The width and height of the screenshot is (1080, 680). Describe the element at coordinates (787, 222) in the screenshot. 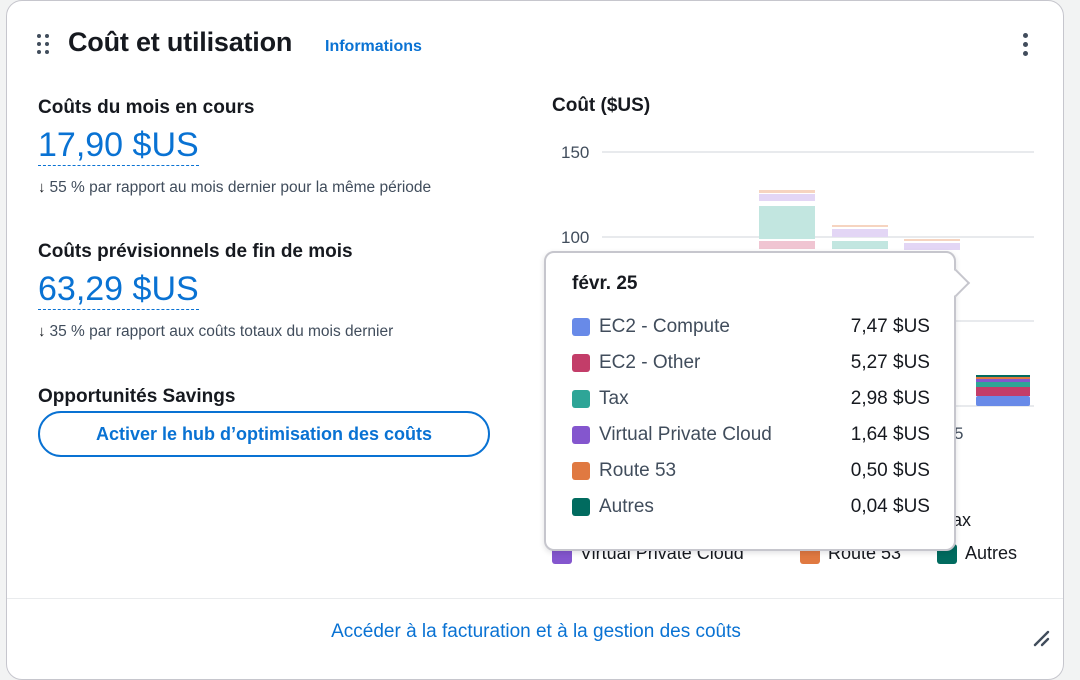

I see `bar-1-tax` at that location.